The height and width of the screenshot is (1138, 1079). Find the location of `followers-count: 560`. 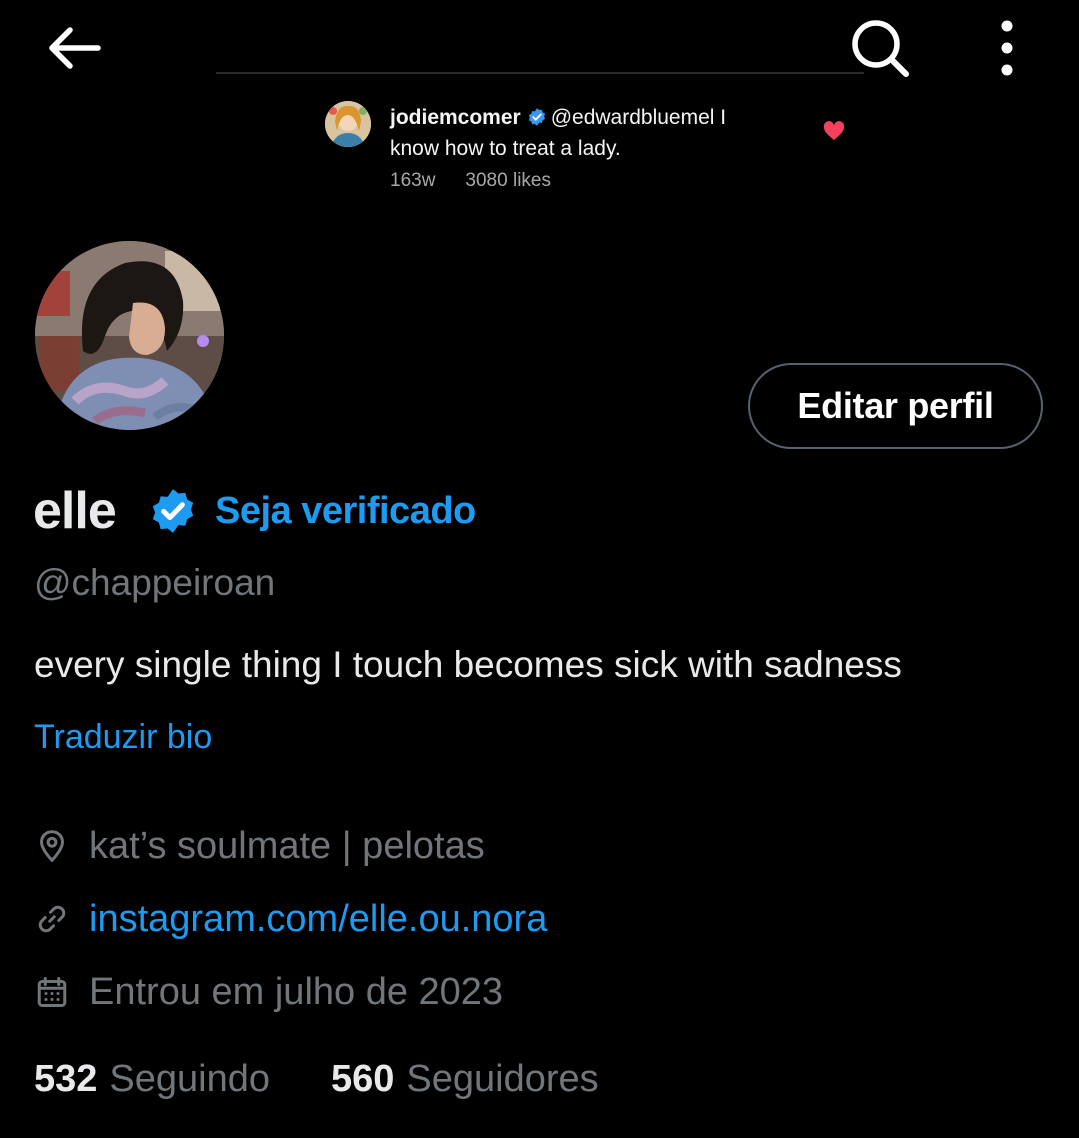

followers-count: 560 is located at coordinates (363, 1079).